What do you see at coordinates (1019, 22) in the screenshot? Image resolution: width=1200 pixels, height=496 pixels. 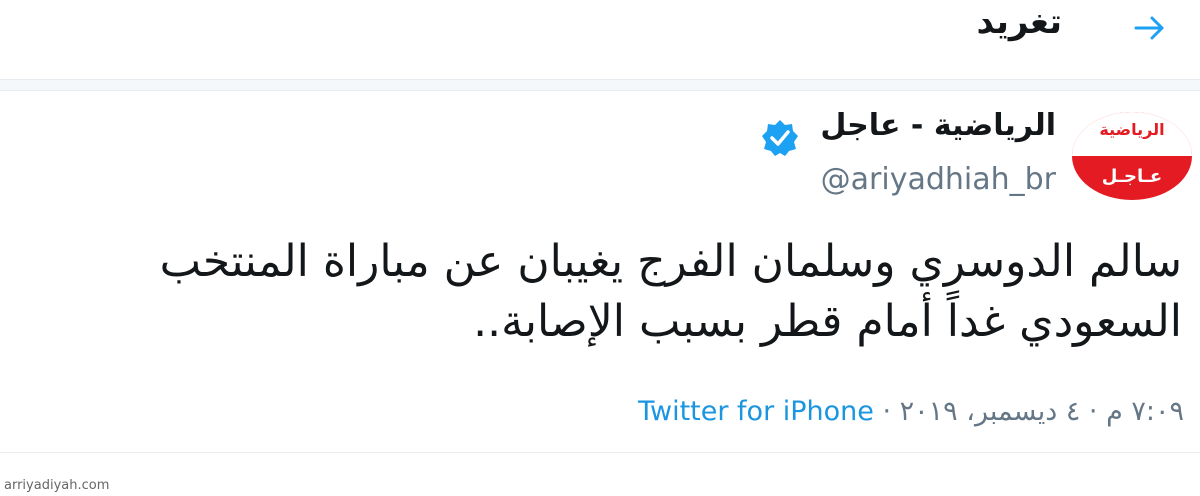 I see `page-title: تغريد` at bounding box center [1019, 22].